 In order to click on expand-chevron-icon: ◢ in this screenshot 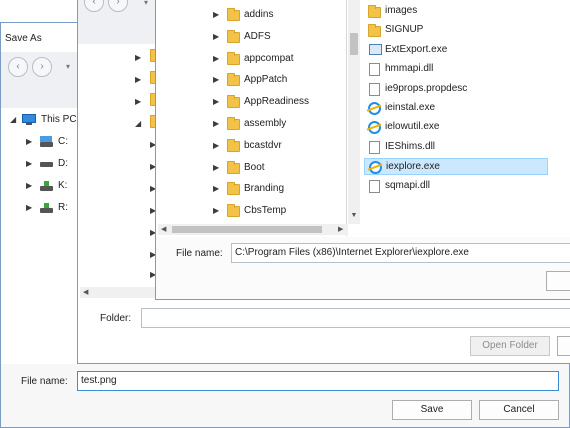, I will do `click(13, 120)`.